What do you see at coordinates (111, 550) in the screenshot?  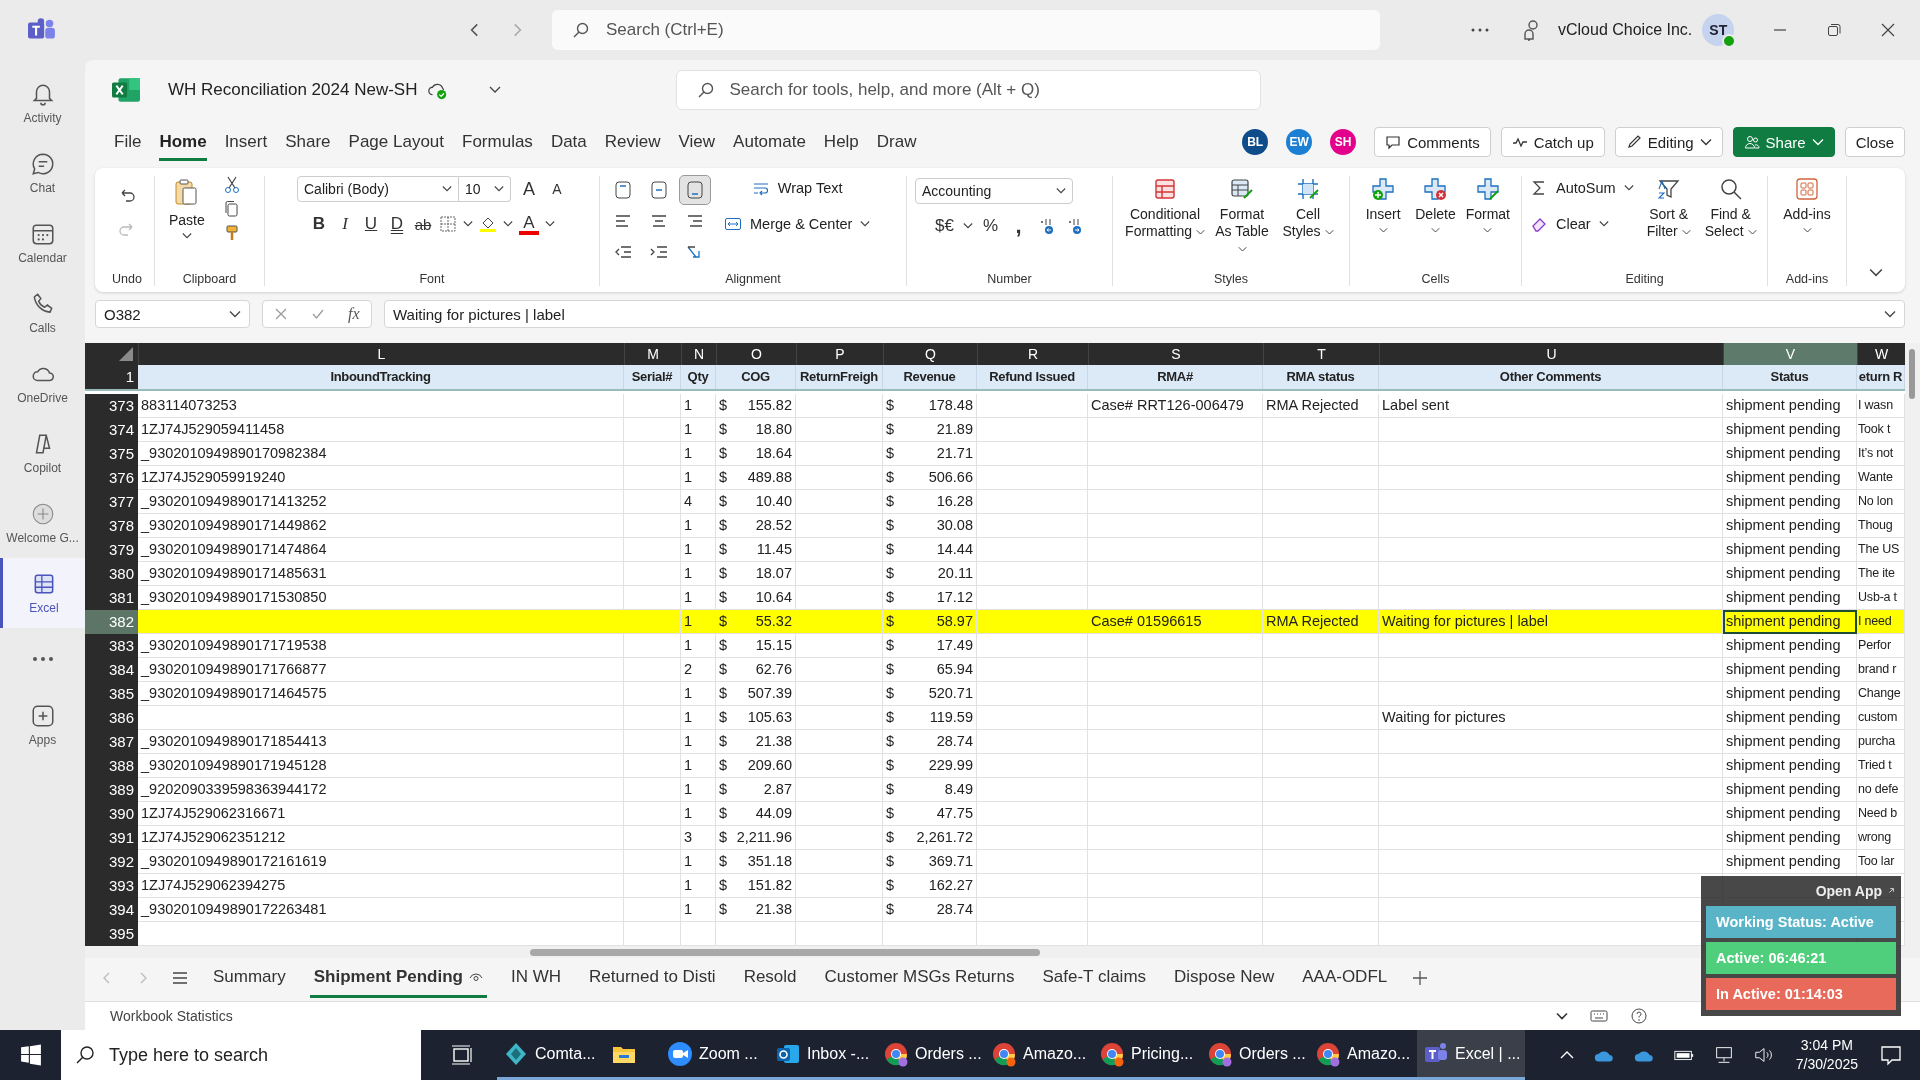 I see `row-number: 379` at bounding box center [111, 550].